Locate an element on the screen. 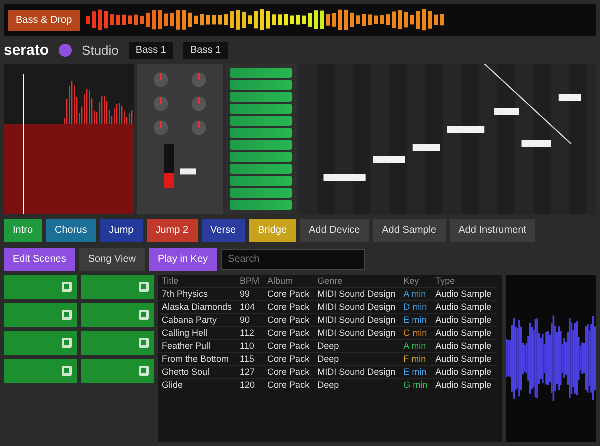  column-header: Album is located at coordinates (289, 281).